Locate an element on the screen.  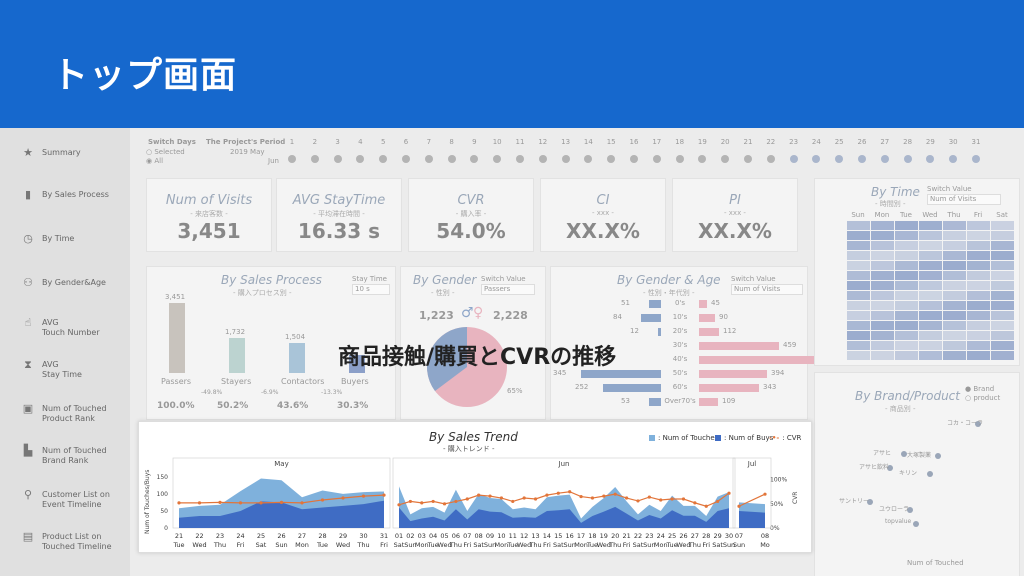
sidebar-item-9: ▤ Product List on Touched Timeline is located at coordinates (74, 541).